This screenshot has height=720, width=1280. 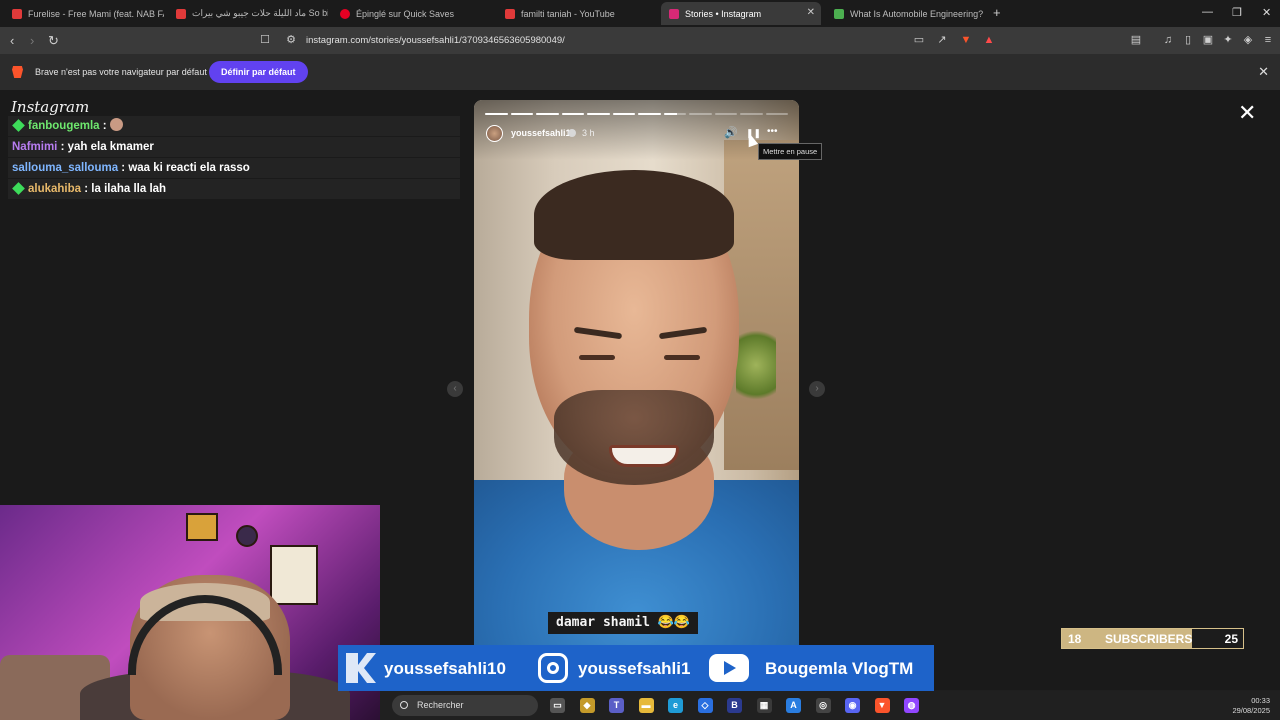 I want to click on twitch-icon: ◍, so click(x=911, y=705).